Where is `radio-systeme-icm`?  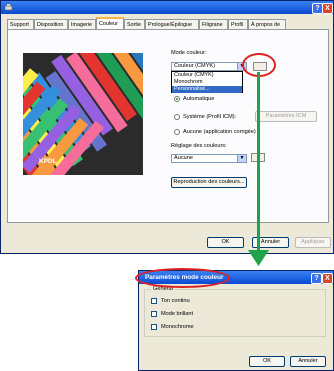 radio-systeme-icm is located at coordinates (177, 117).